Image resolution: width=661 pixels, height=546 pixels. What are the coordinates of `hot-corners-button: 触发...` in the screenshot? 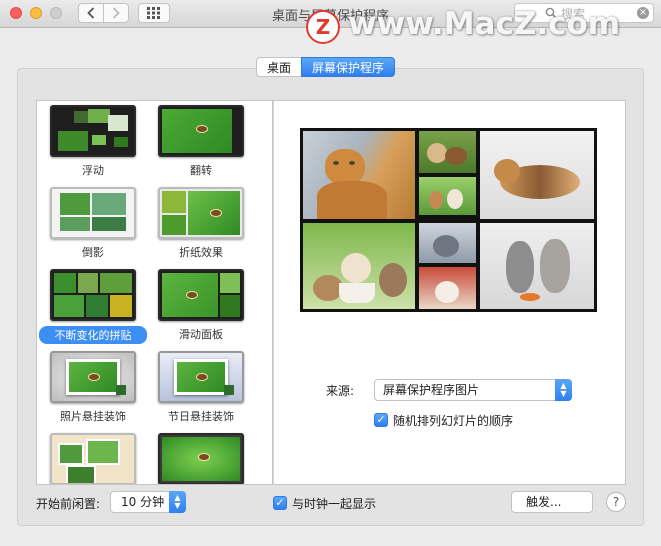 It's located at (552, 502).